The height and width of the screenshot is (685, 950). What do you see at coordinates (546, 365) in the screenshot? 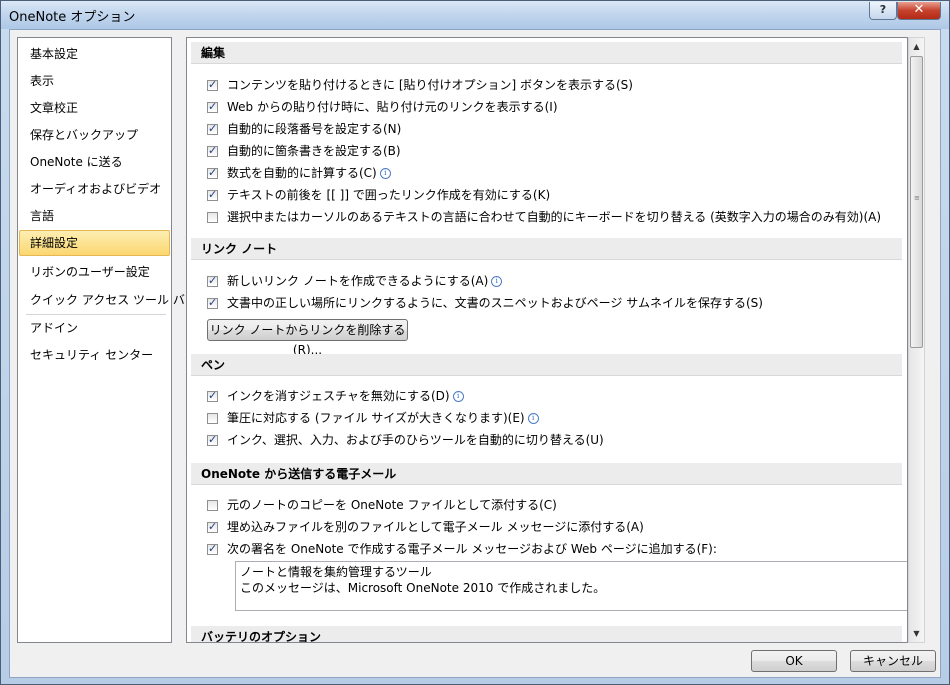
I see `section-header-pen: ペン` at bounding box center [546, 365].